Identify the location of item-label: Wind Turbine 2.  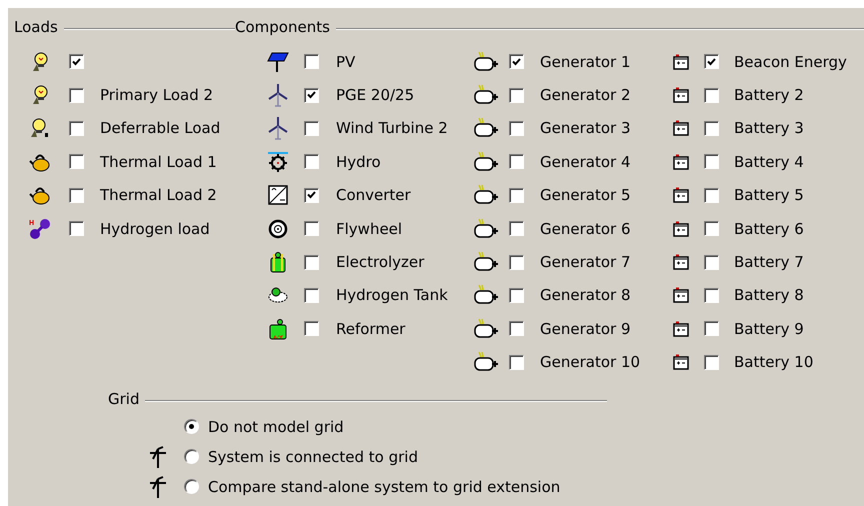
(392, 128).